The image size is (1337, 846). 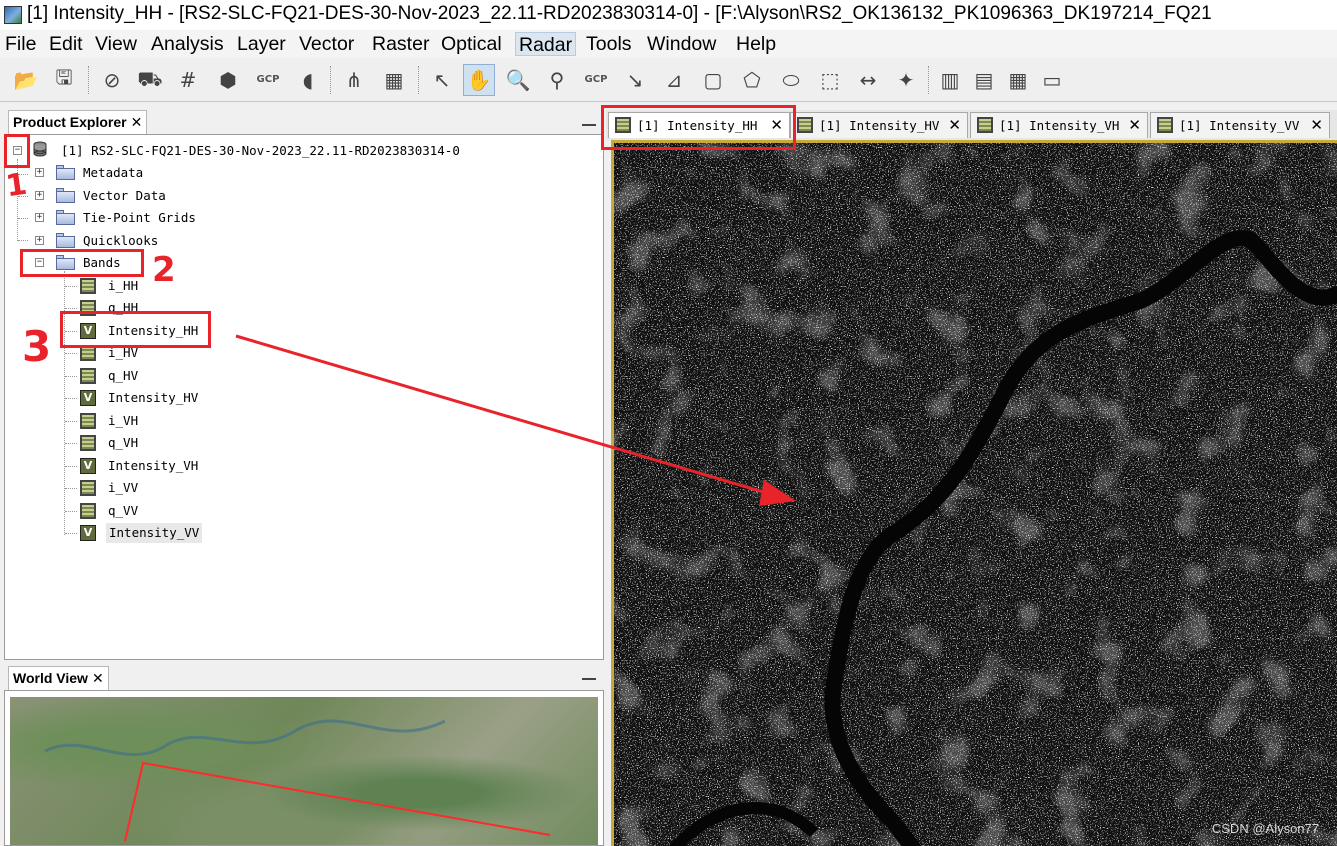 I want to click on product-explorer-title: Product Explorer, so click(x=70, y=122).